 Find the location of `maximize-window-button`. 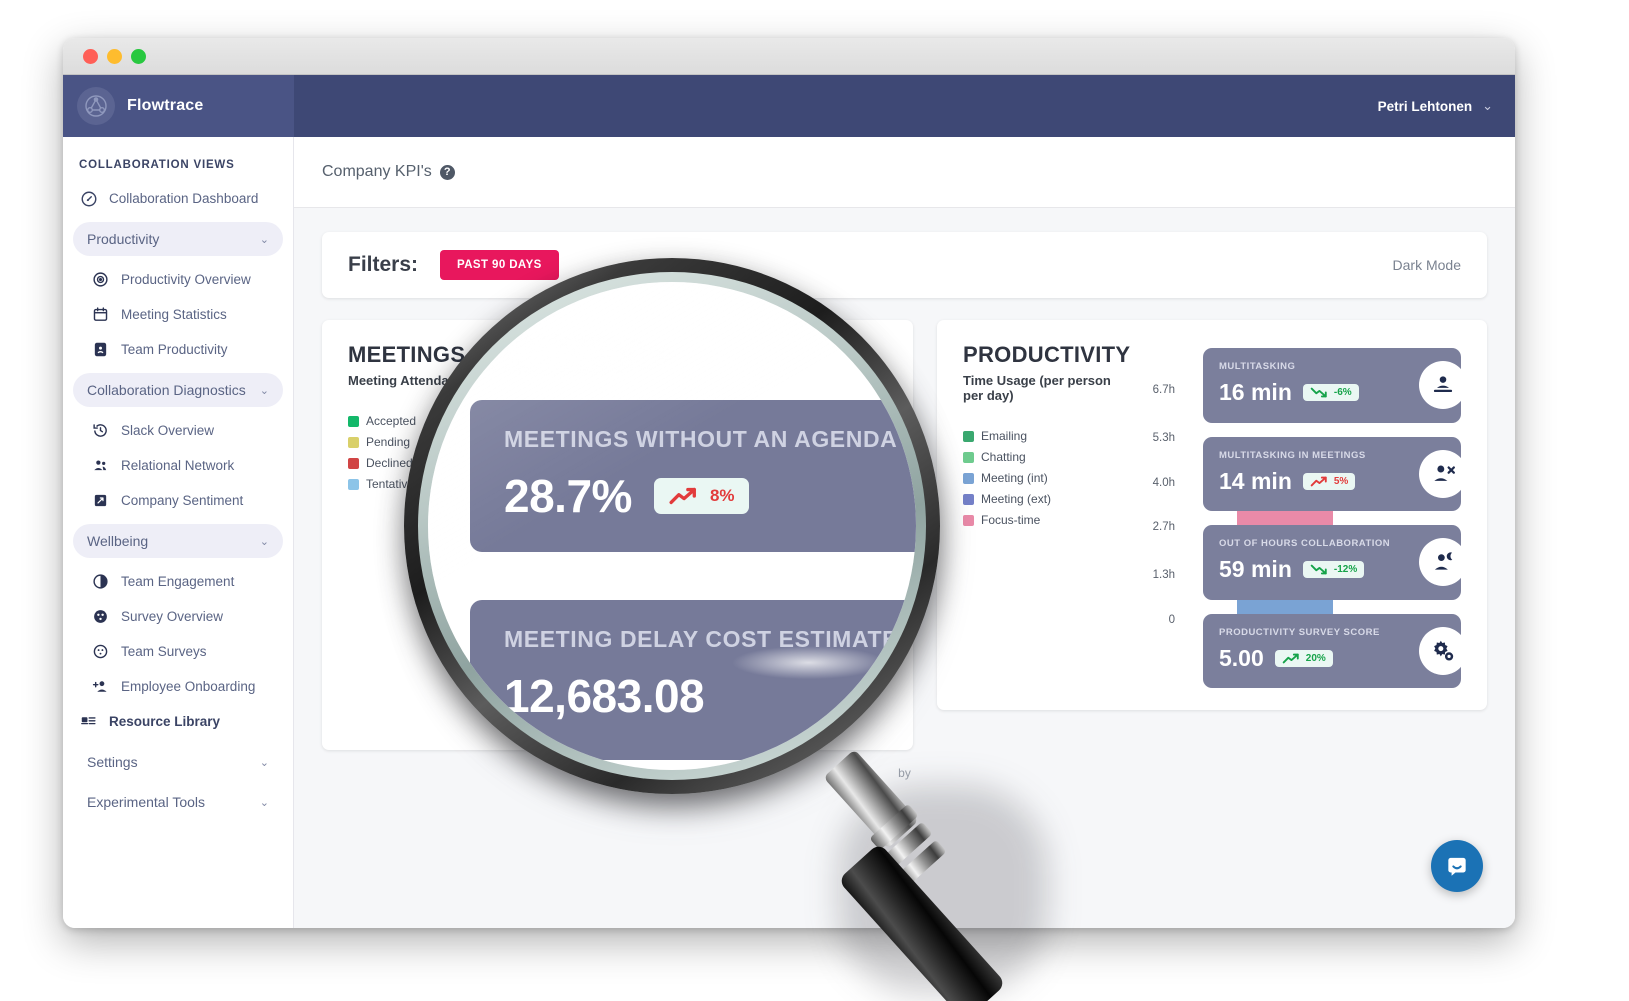

maximize-window-button is located at coordinates (138, 56).